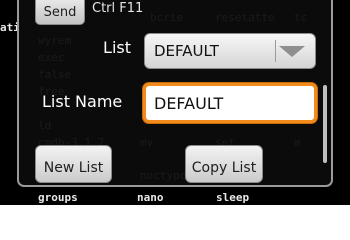 The height and width of the screenshot is (240, 350). I want to click on list-name-input, so click(230, 103).